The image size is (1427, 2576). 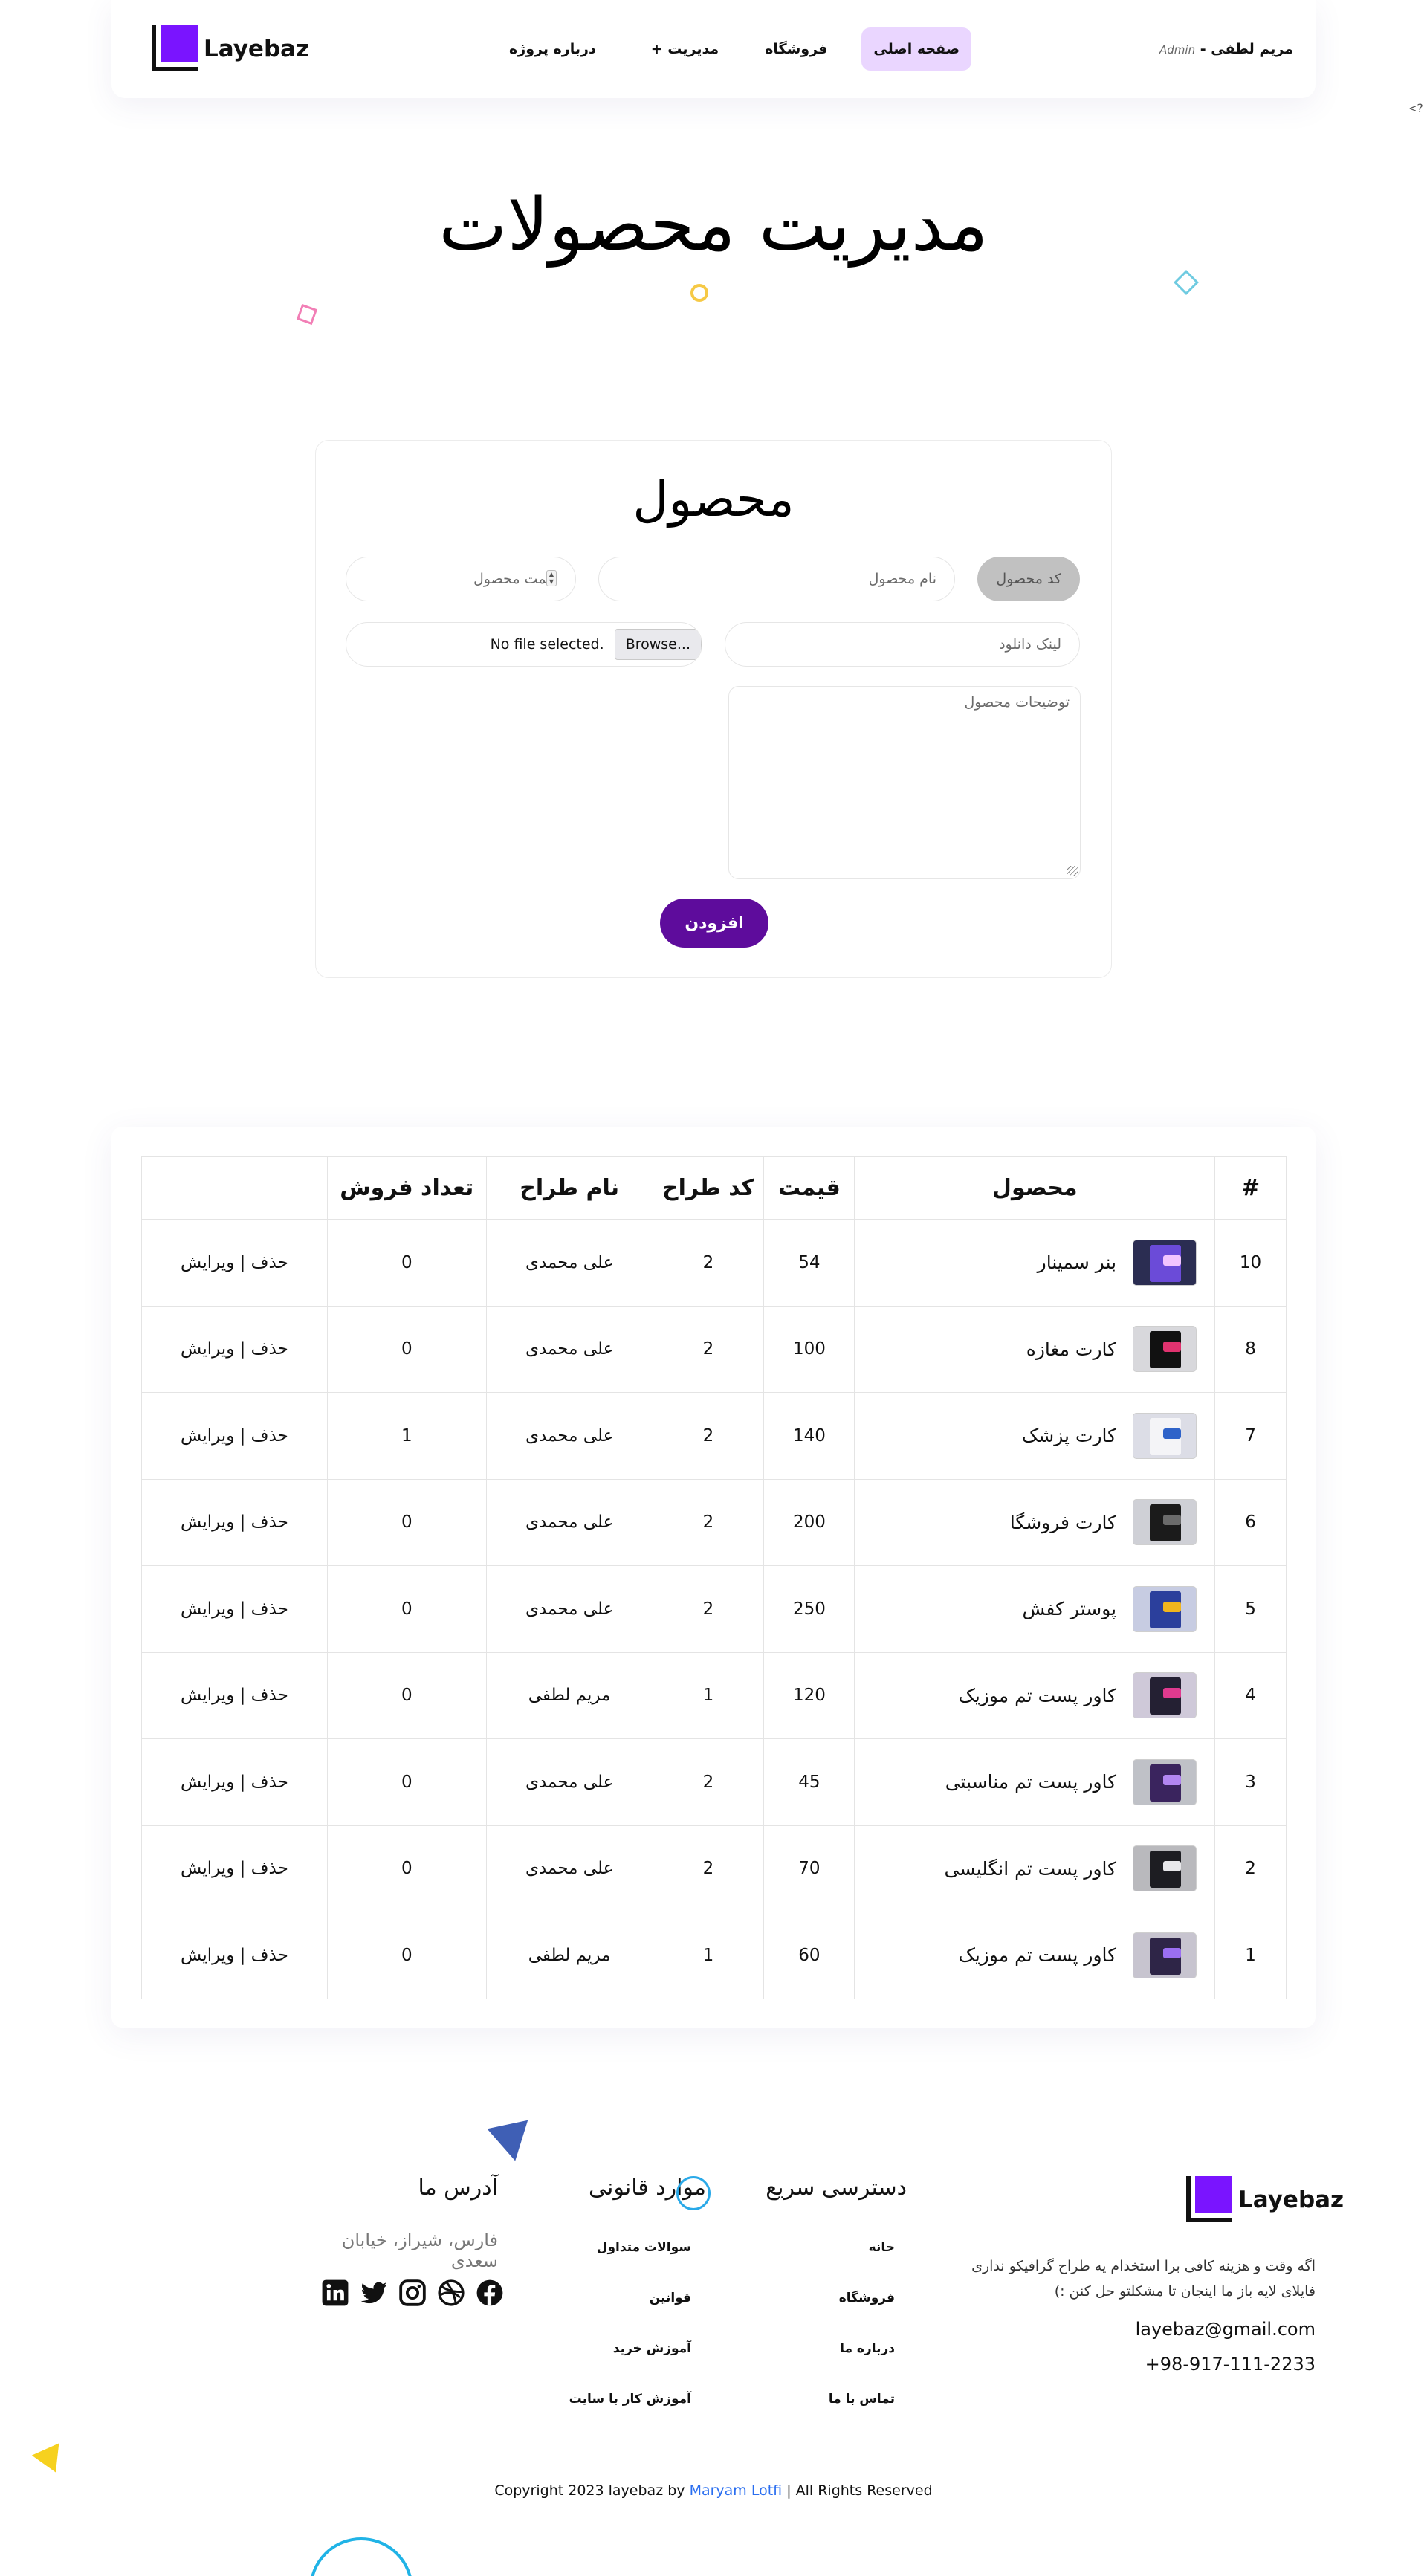 What do you see at coordinates (613, 2399) in the screenshot?
I see `footer-link-site-guide: آموزش کار با سایت` at bounding box center [613, 2399].